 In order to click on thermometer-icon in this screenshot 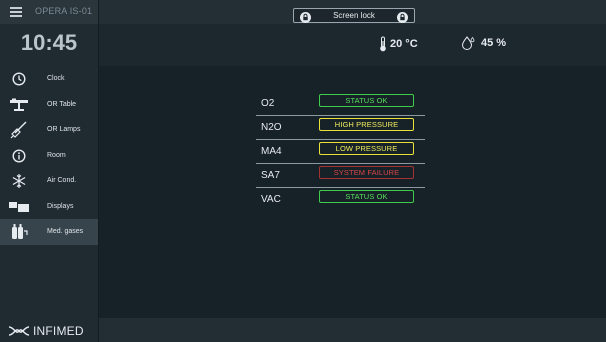, I will do `click(383, 44)`.